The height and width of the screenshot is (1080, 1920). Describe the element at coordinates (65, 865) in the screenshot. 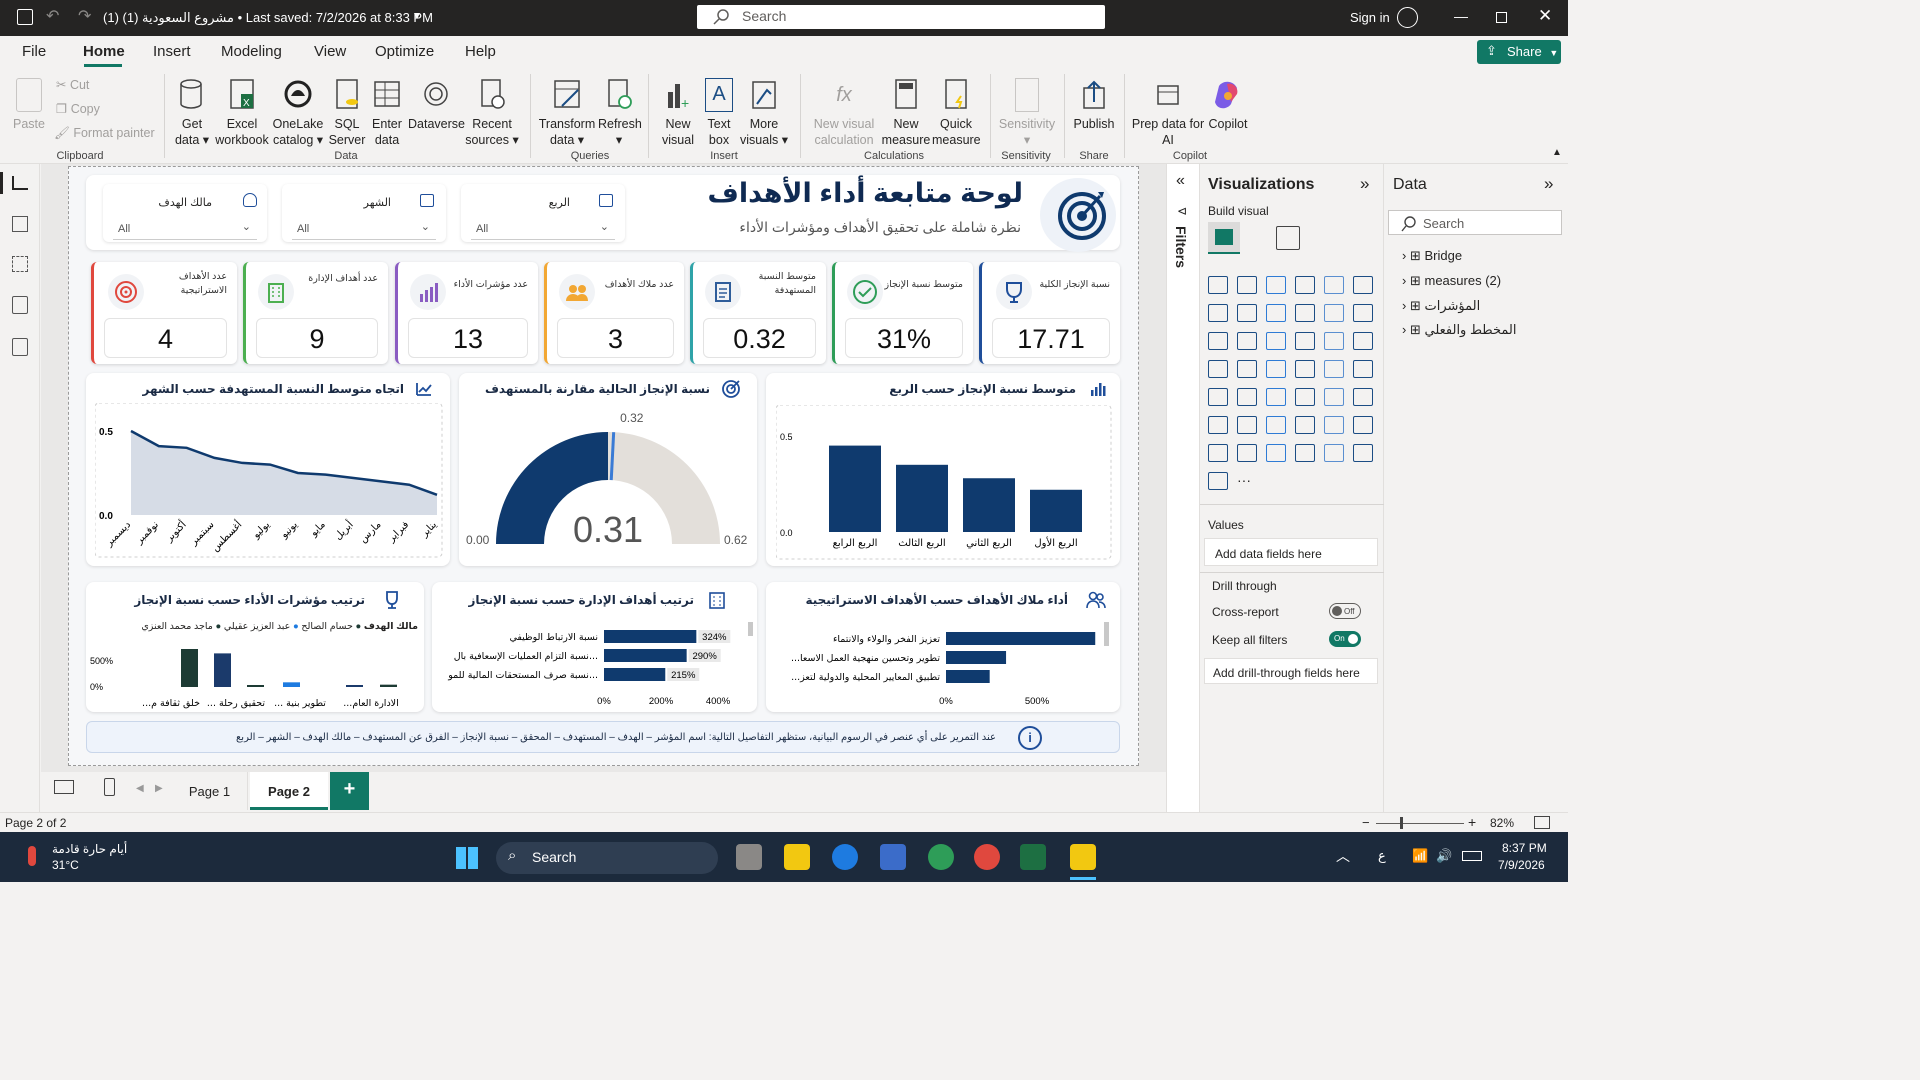

I see `temperature: 31°C` at that location.